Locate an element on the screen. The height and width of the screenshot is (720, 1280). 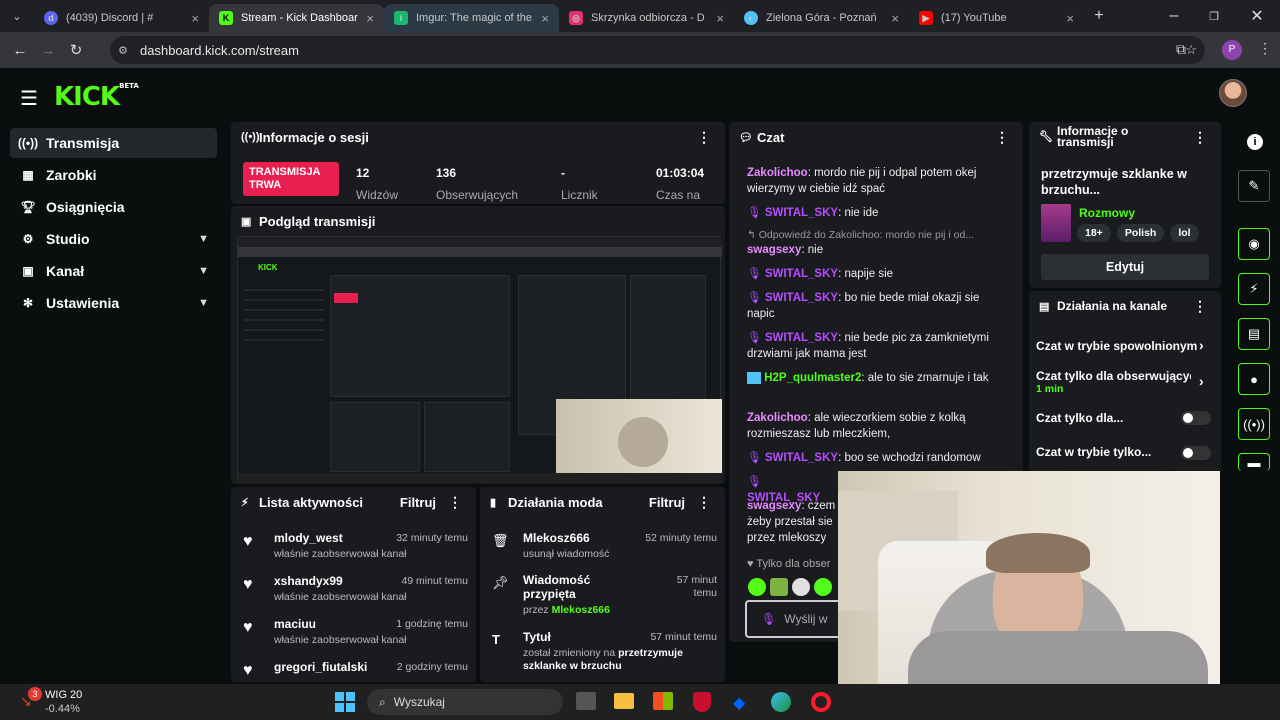
slow-mode-row: Czat w trybie spowolnionym is located at coordinates (1126, 349).